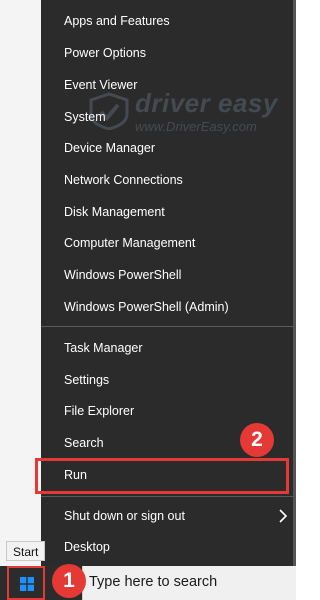  What do you see at coordinates (167, 85) in the screenshot?
I see `menu-item-event-viewer: Event Viewer` at bounding box center [167, 85].